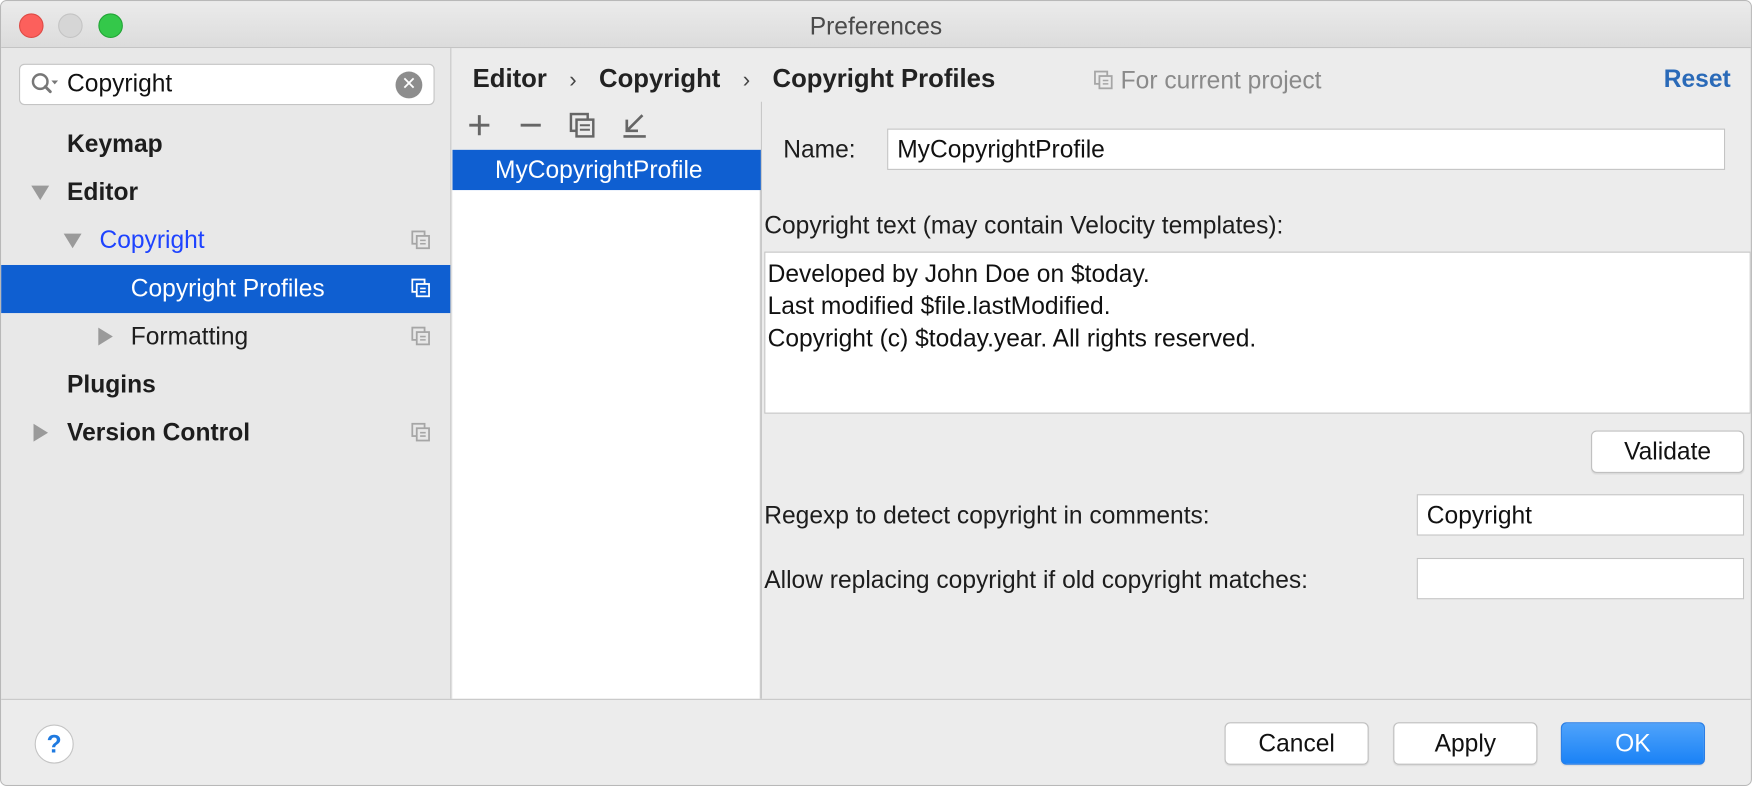 The width and height of the screenshot is (1752, 786). Describe the element at coordinates (235, 84) in the screenshot. I see `search-input` at that location.